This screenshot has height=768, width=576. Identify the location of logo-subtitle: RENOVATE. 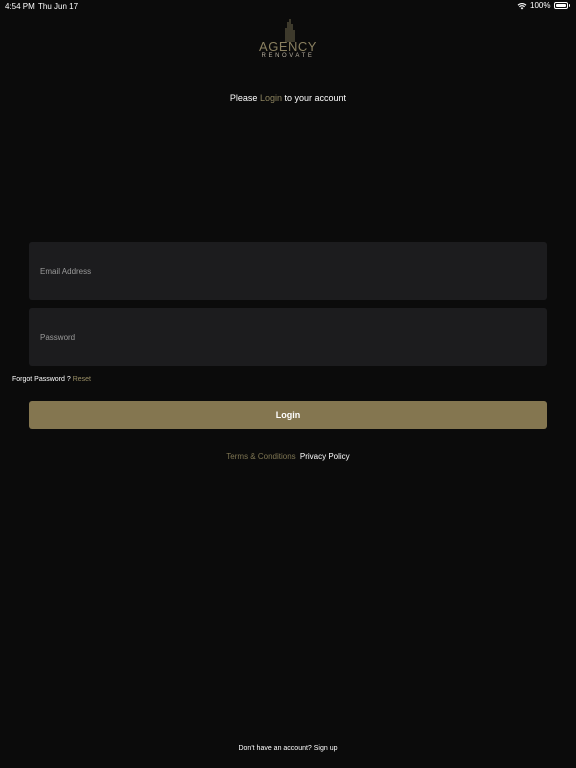
(288, 56).